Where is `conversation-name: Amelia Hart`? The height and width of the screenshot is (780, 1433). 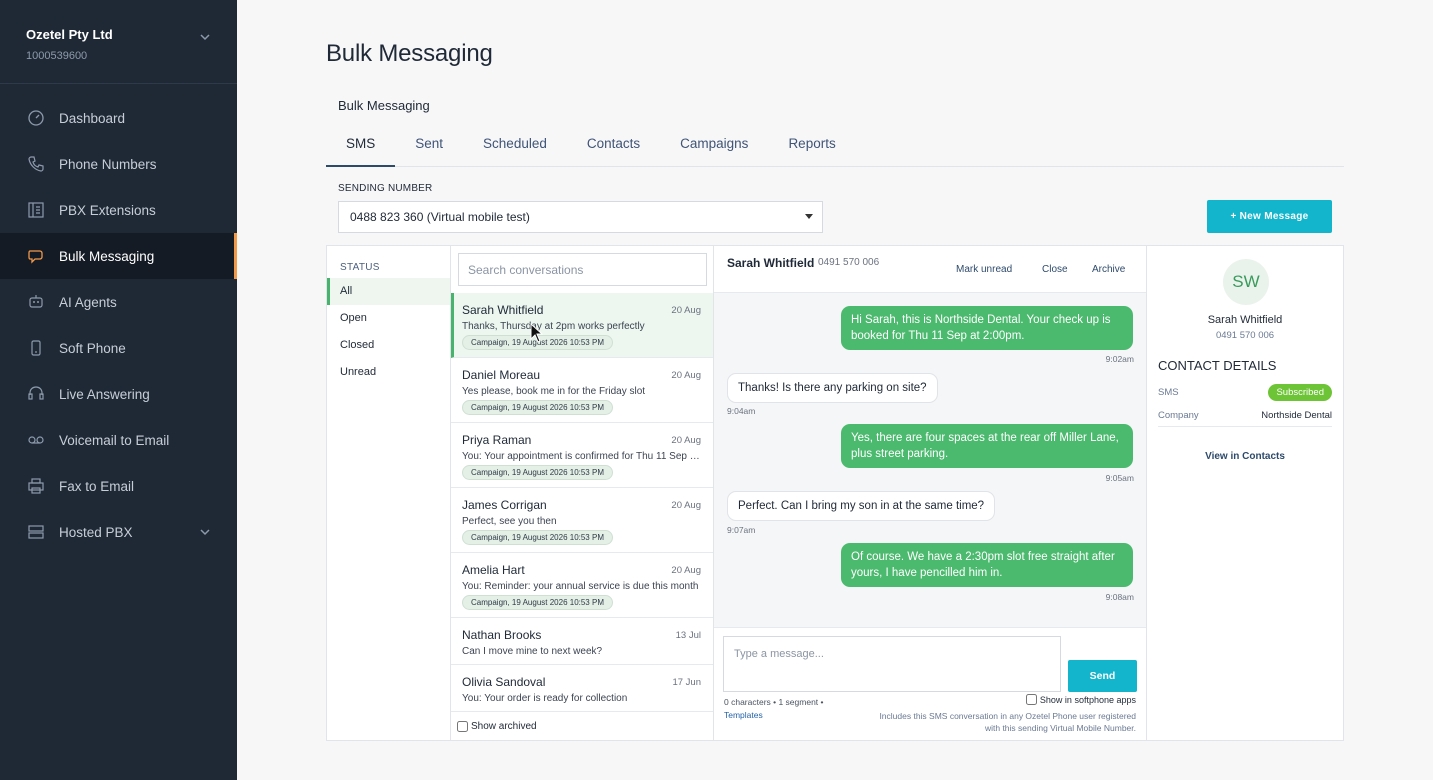
conversation-name: Amelia Hart is located at coordinates (493, 570).